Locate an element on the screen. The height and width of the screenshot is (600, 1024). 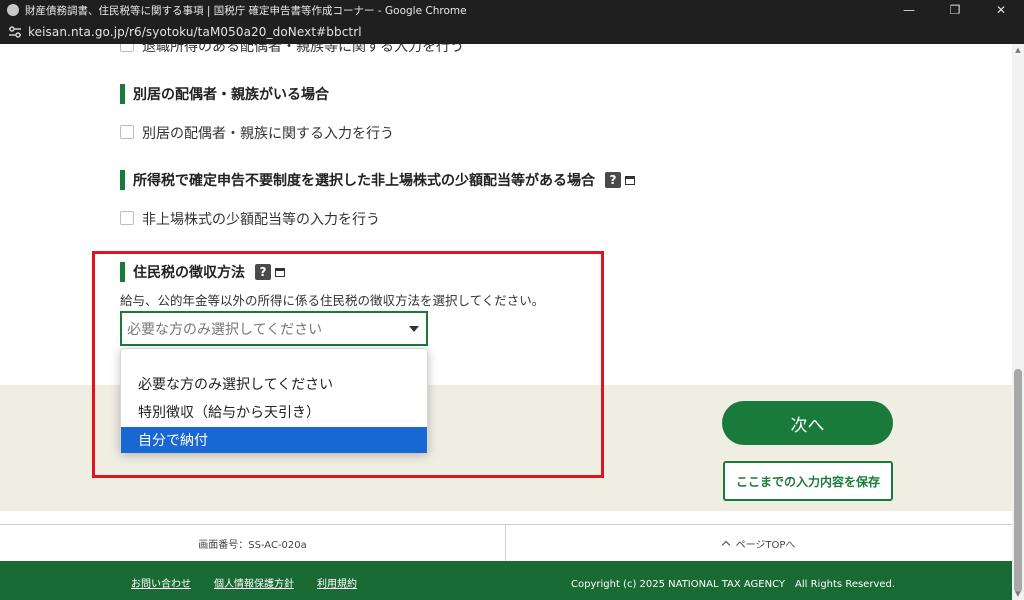
chrome-favicon-icon is located at coordinates (13, 10).